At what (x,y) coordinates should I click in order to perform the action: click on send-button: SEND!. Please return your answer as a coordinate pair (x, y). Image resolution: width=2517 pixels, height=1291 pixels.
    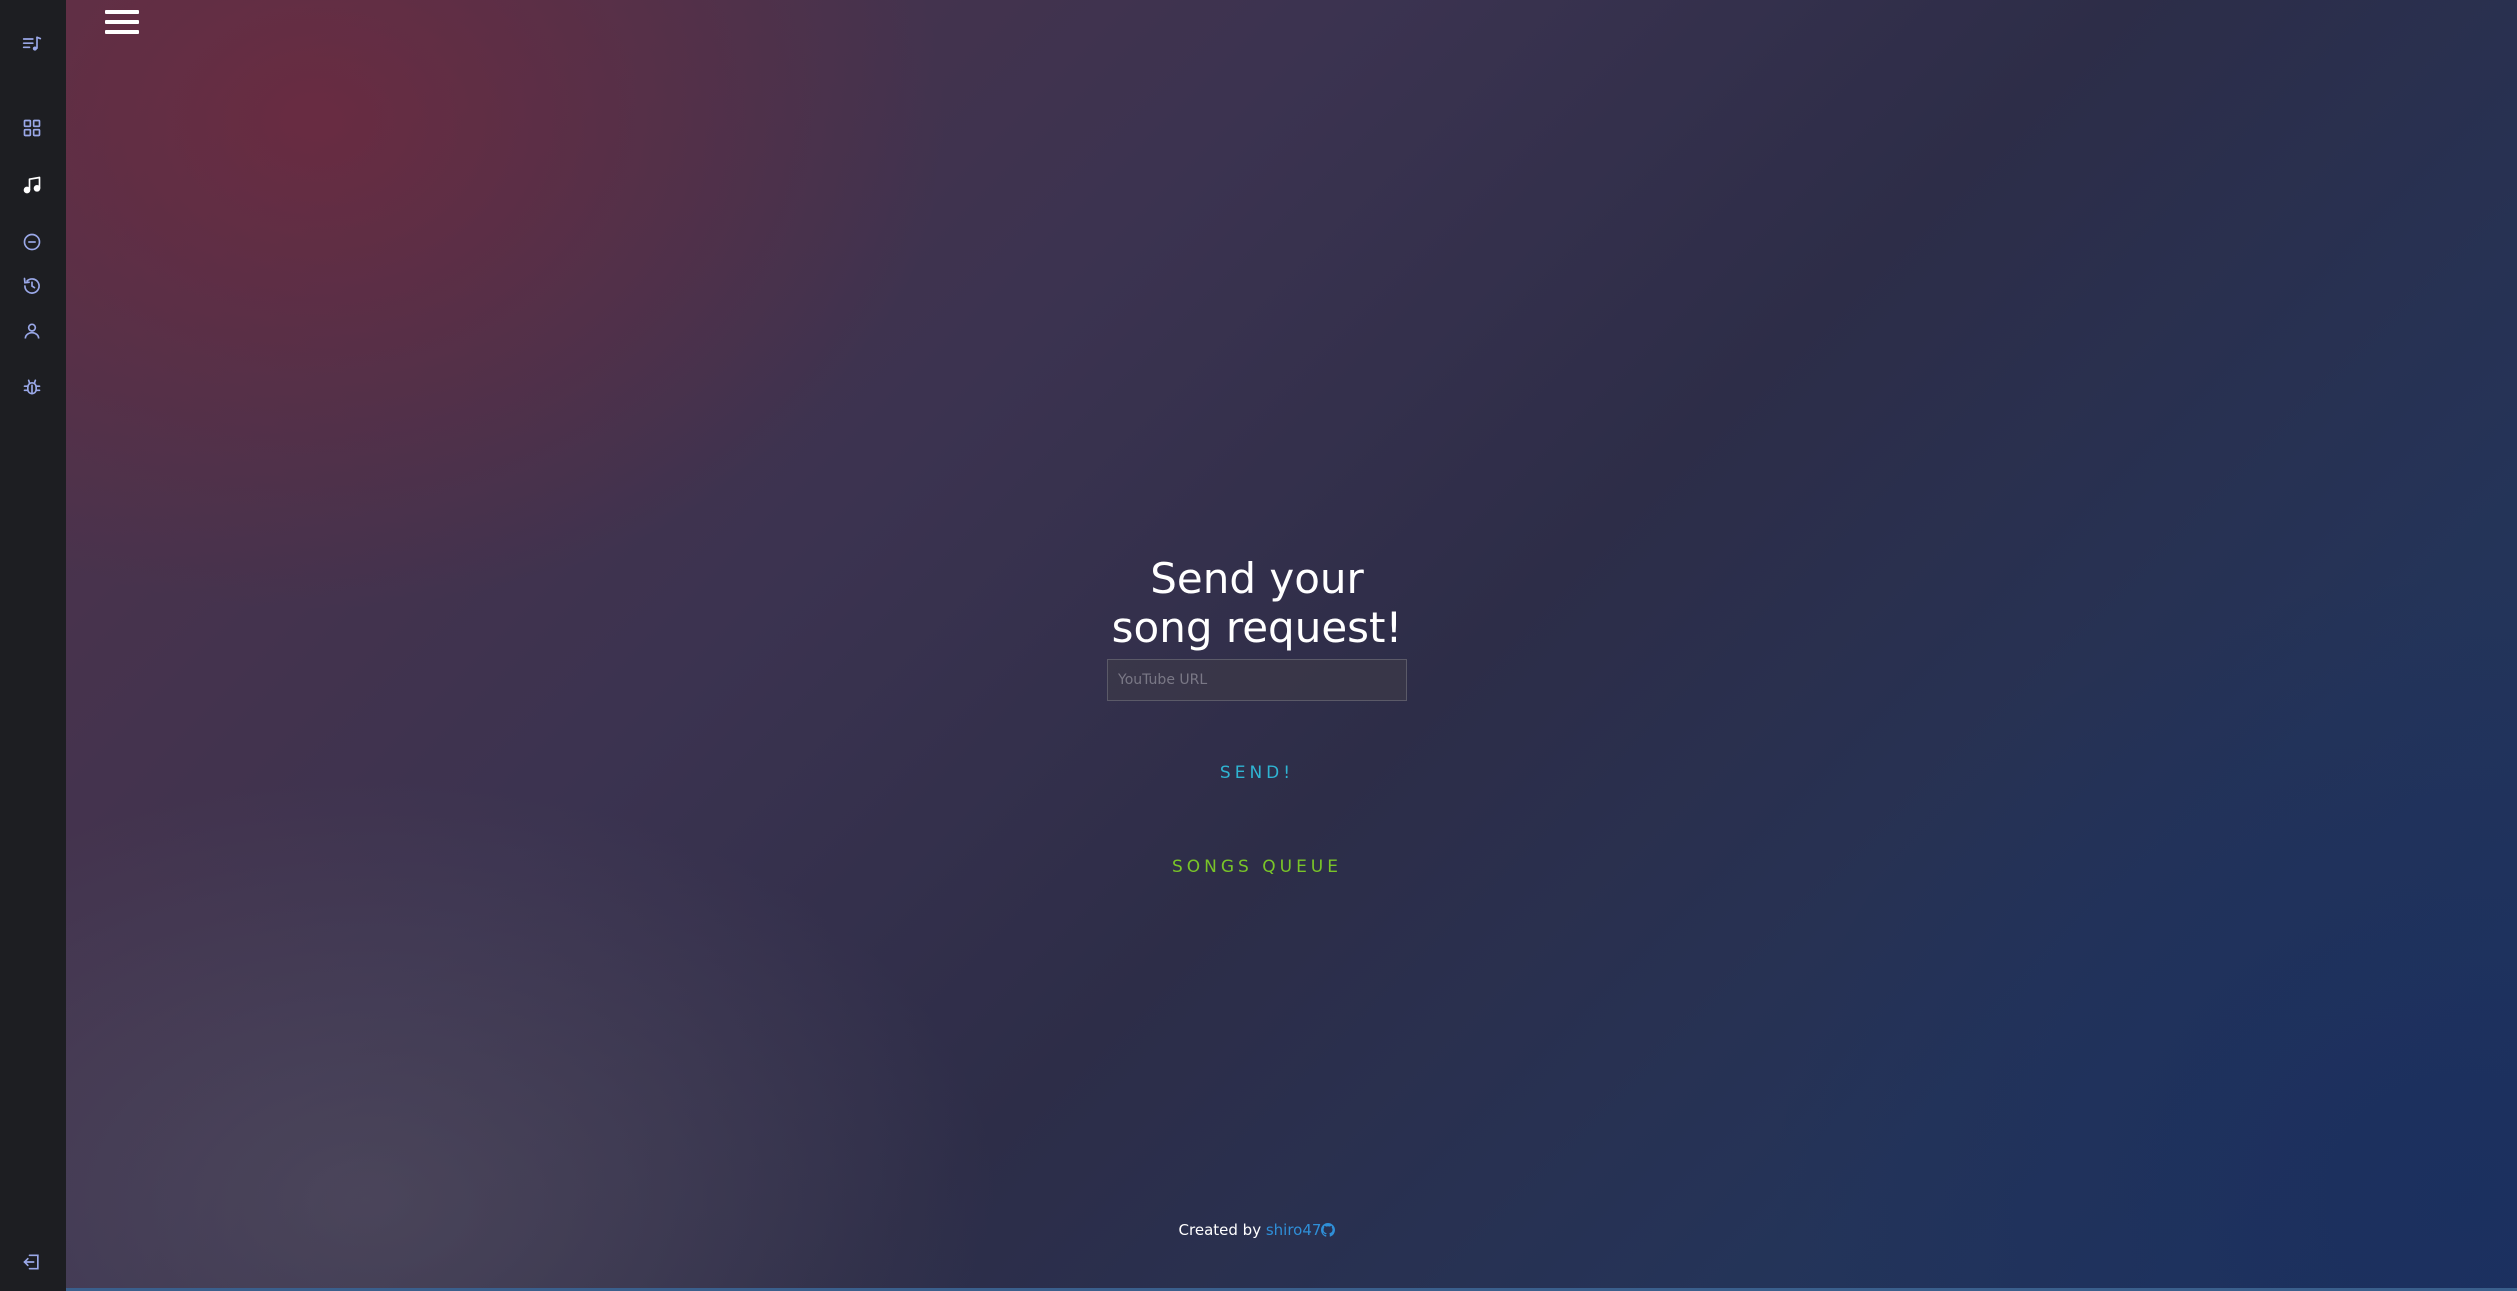
    Looking at the image, I should click on (1257, 773).